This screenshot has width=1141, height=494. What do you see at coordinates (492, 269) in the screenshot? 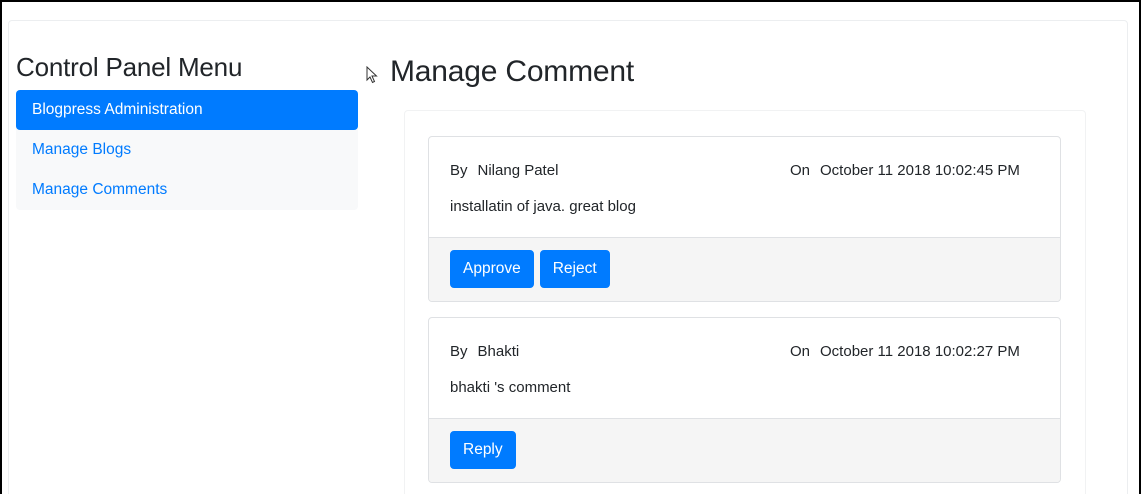
I see `approve-button: Approve` at bounding box center [492, 269].